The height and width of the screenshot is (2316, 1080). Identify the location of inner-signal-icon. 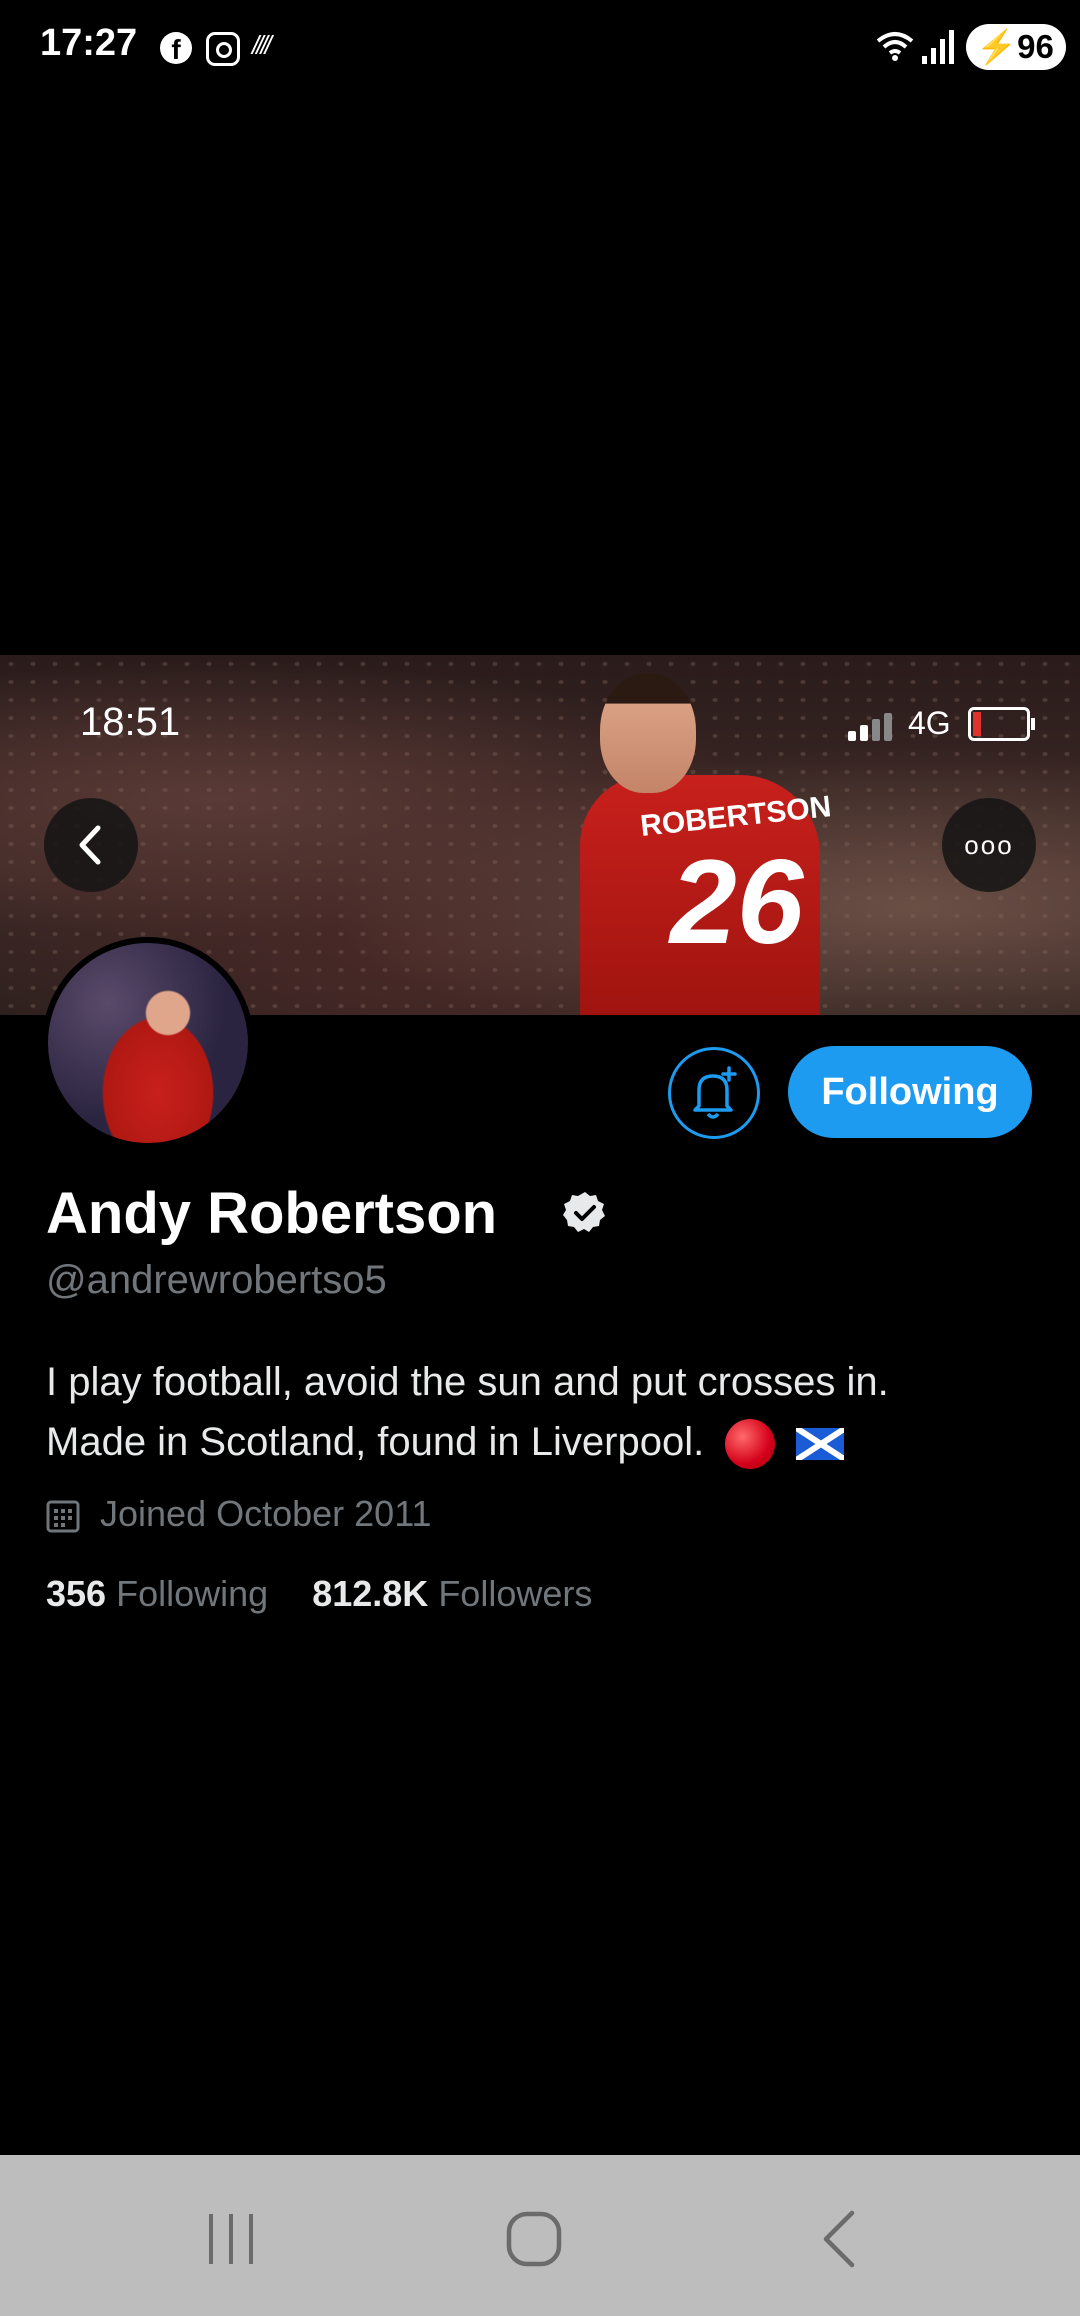
(870, 727).